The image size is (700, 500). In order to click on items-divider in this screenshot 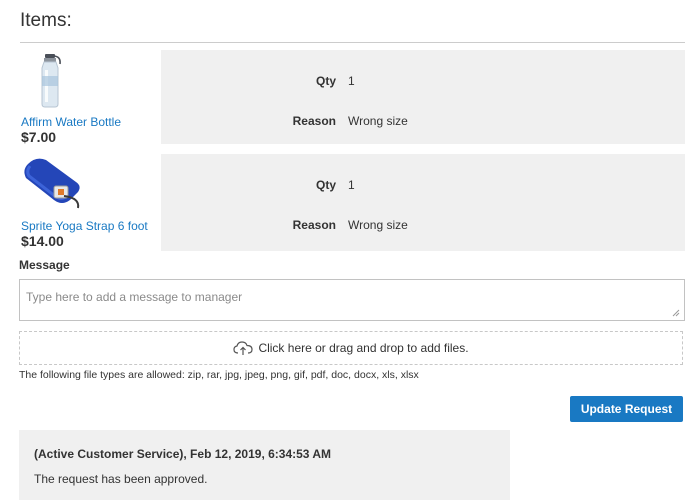, I will do `click(352, 42)`.